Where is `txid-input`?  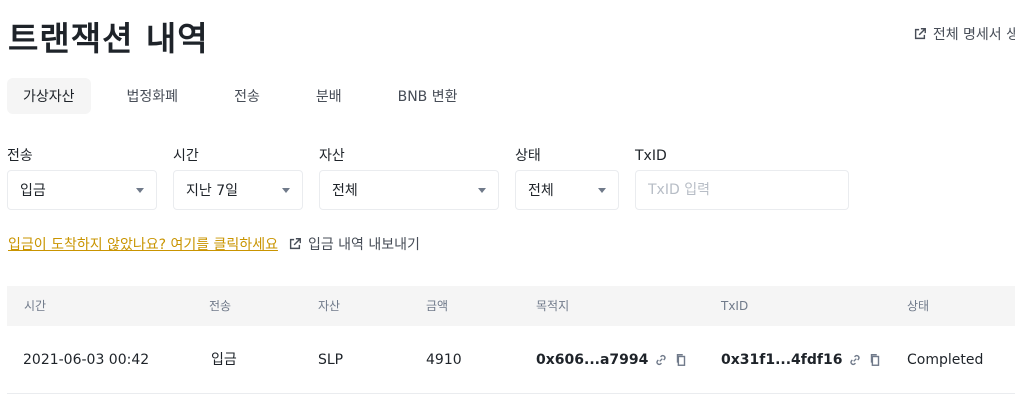
txid-input is located at coordinates (742, 190).